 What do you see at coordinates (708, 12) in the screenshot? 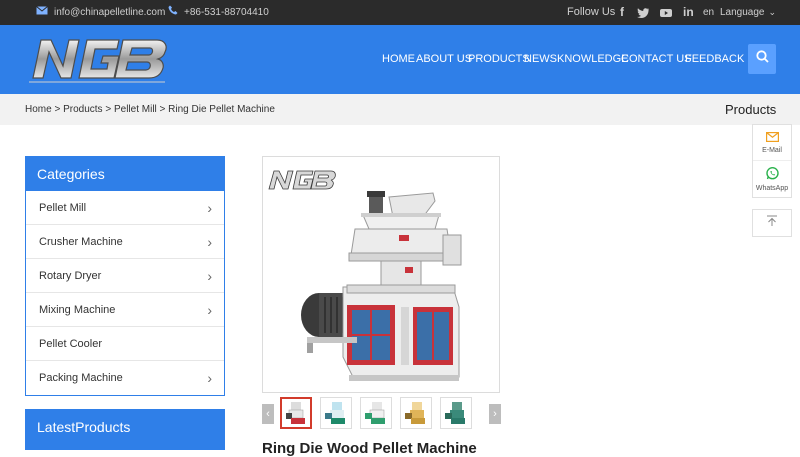
I see `language-code: en` at bounding box center [708, 12].